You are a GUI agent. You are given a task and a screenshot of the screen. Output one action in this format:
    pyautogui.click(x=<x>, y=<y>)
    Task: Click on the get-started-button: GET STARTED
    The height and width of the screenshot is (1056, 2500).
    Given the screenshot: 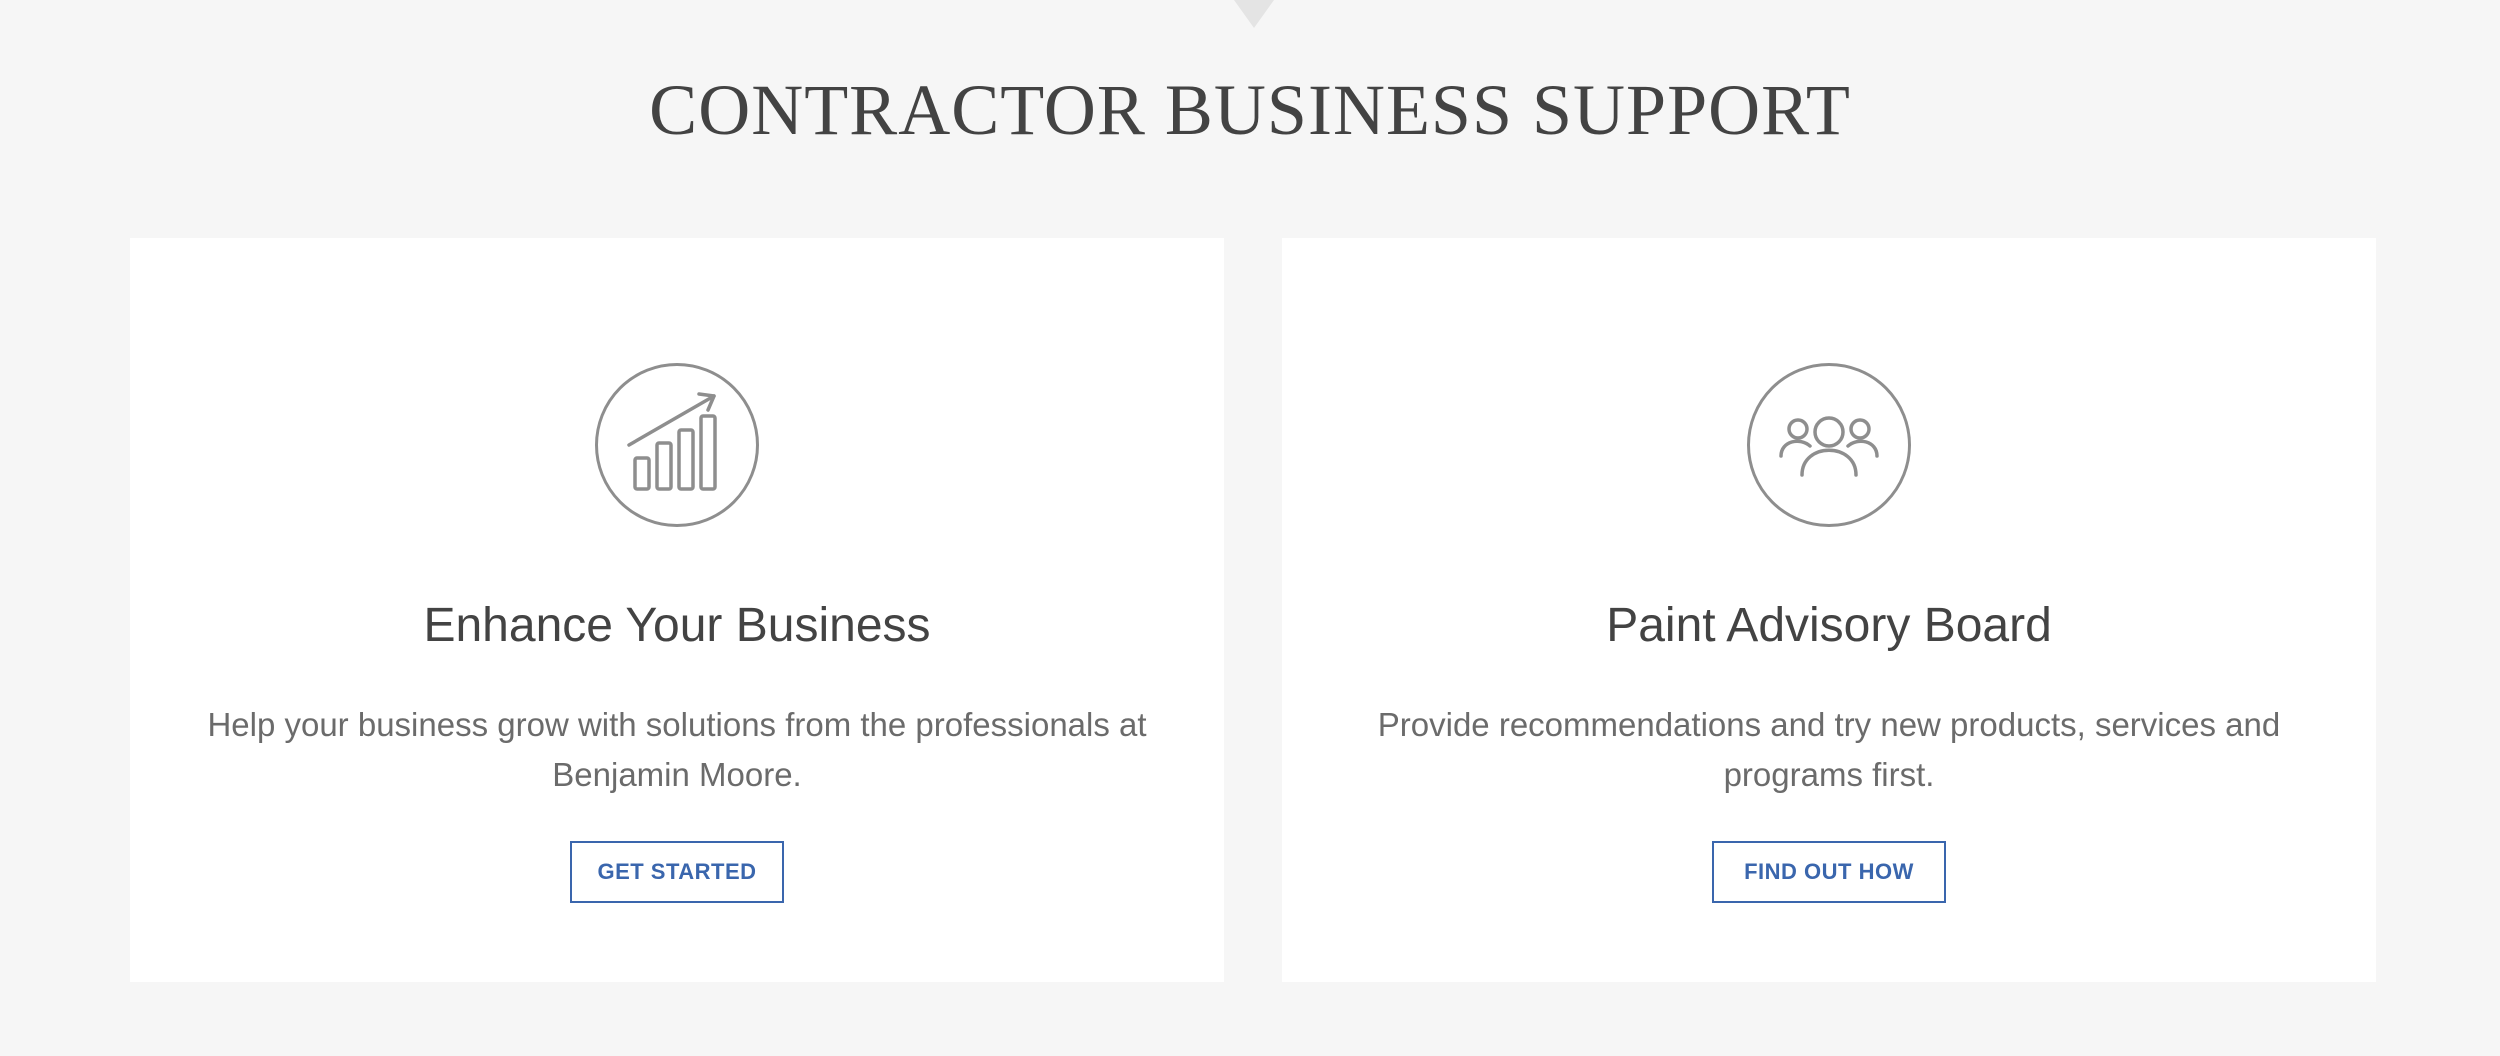 What is the action you would take?
    pyautogui.click(x=677, y=872)
    